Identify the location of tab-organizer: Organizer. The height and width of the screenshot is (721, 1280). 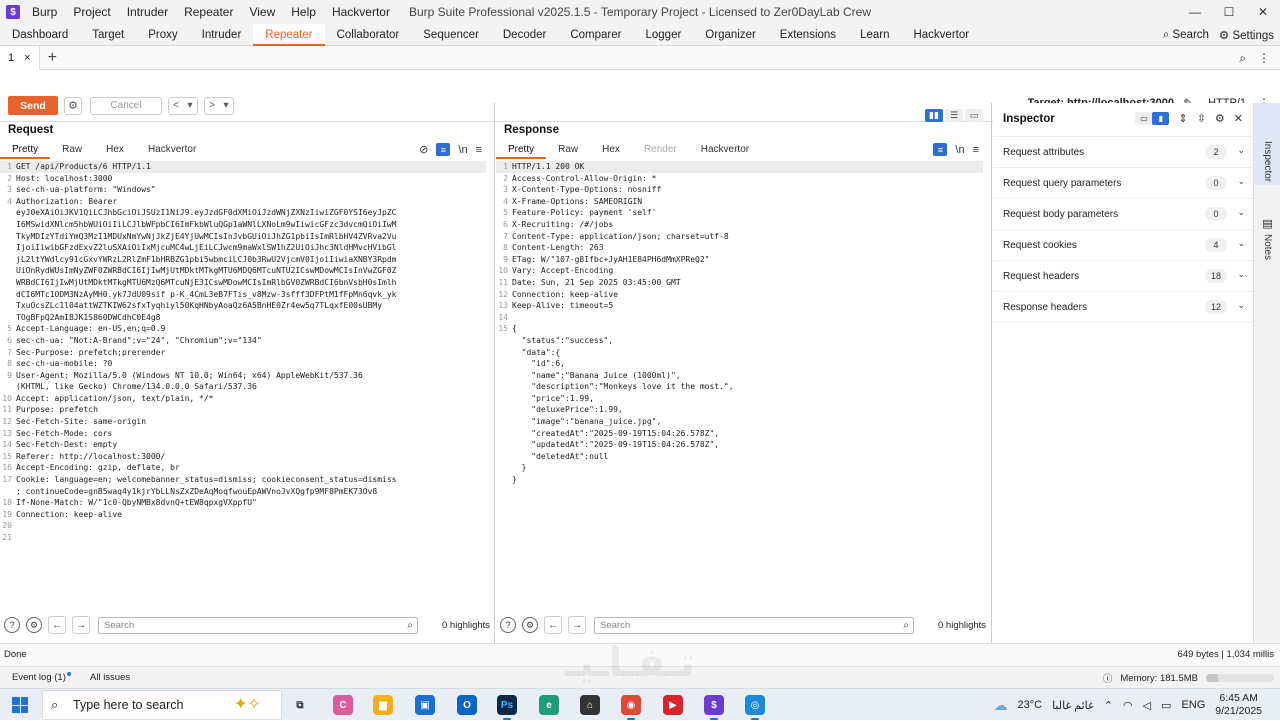
(730, 35).